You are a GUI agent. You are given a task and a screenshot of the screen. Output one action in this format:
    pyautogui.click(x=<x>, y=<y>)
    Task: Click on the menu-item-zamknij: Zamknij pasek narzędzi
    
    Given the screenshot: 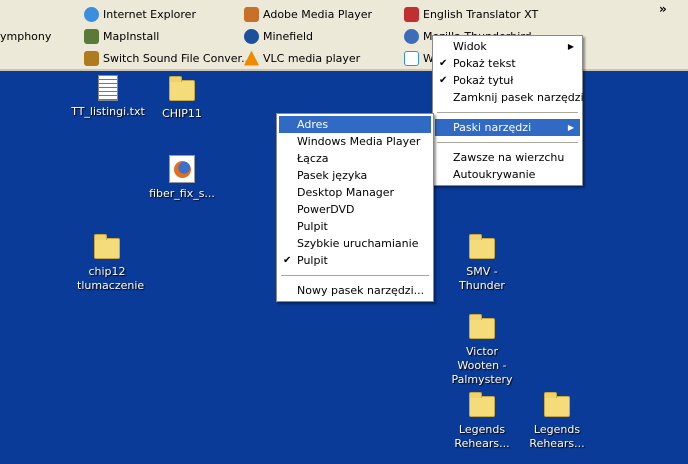 What is the action you would take?
    pyautogui.click(x=509, y=97)
    